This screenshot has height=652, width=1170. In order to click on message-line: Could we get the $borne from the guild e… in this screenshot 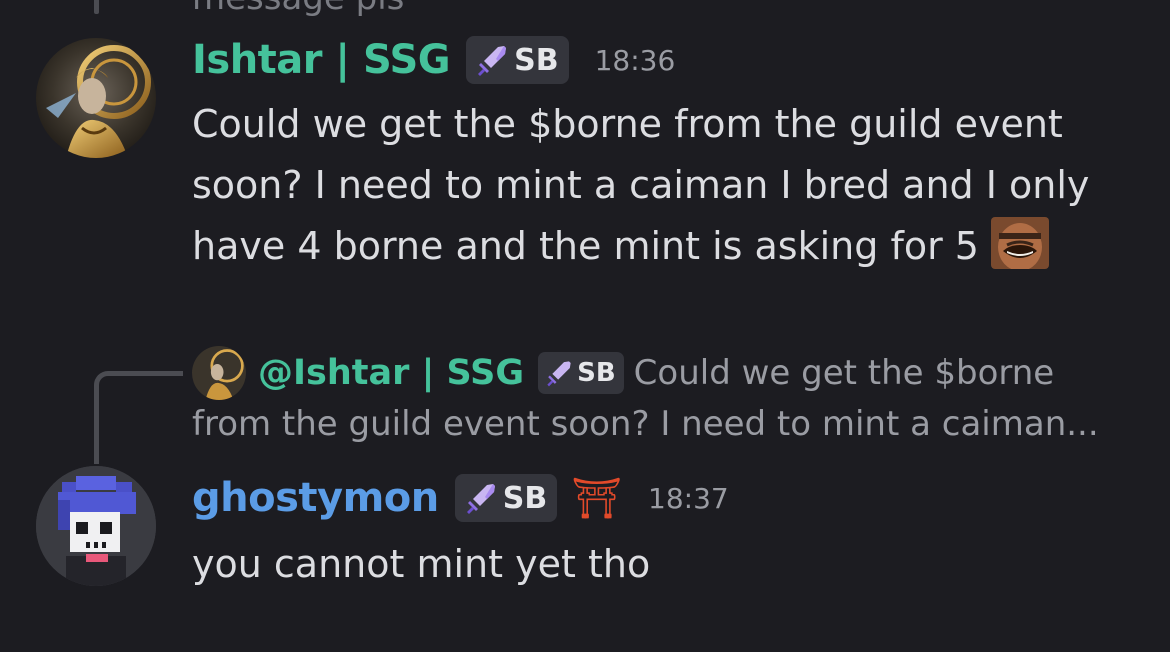, I will do `click(627, 124)`.